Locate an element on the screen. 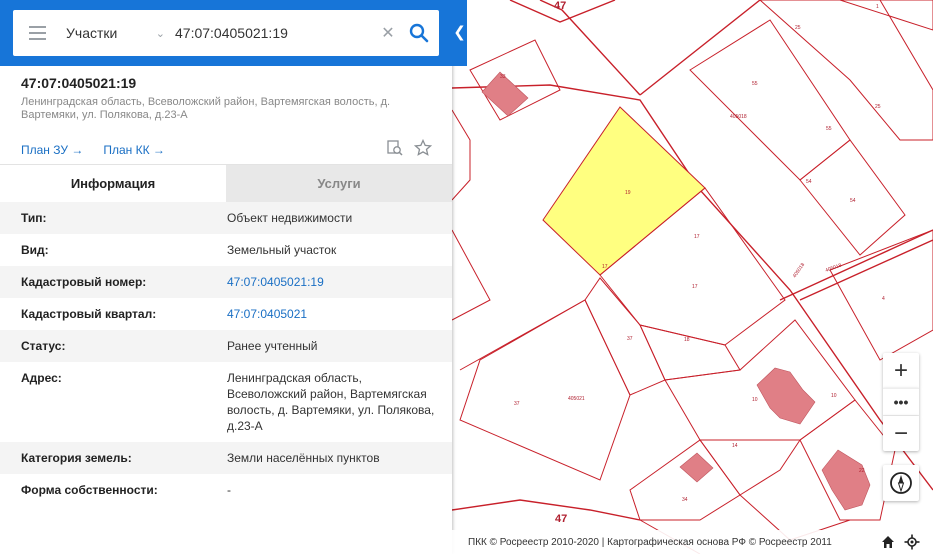  info-row-cadastral-number: Кадастровый номер: 47:07:0405021:19 is located at coordinates (226, 282).